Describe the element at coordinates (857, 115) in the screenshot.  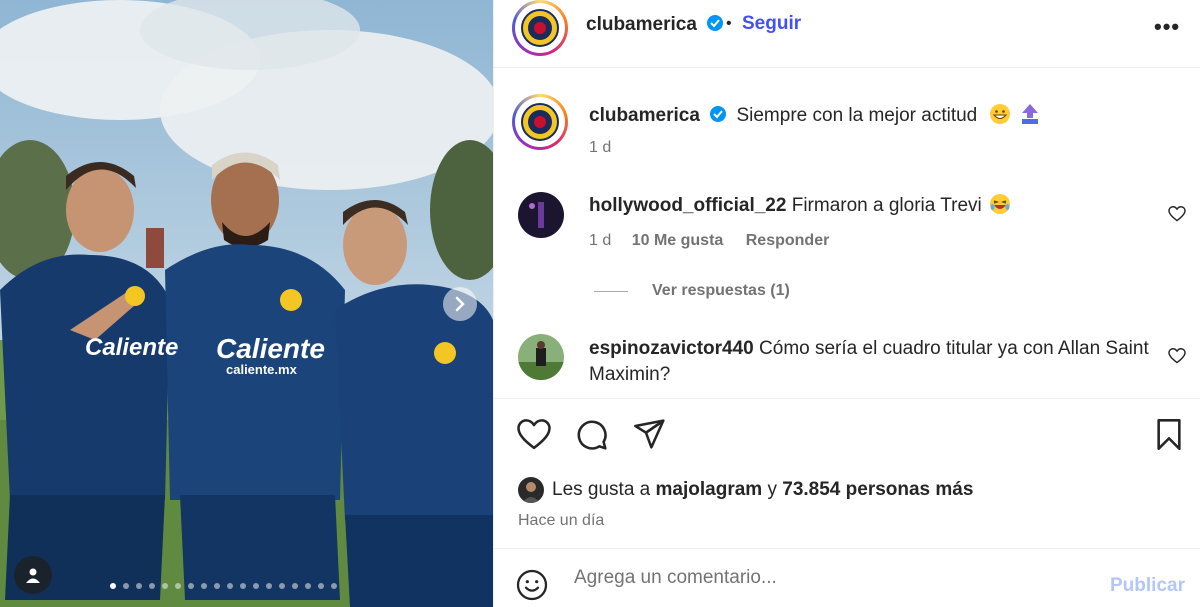
I see `caption-text: Siempre con la mejor actitud` at that location.